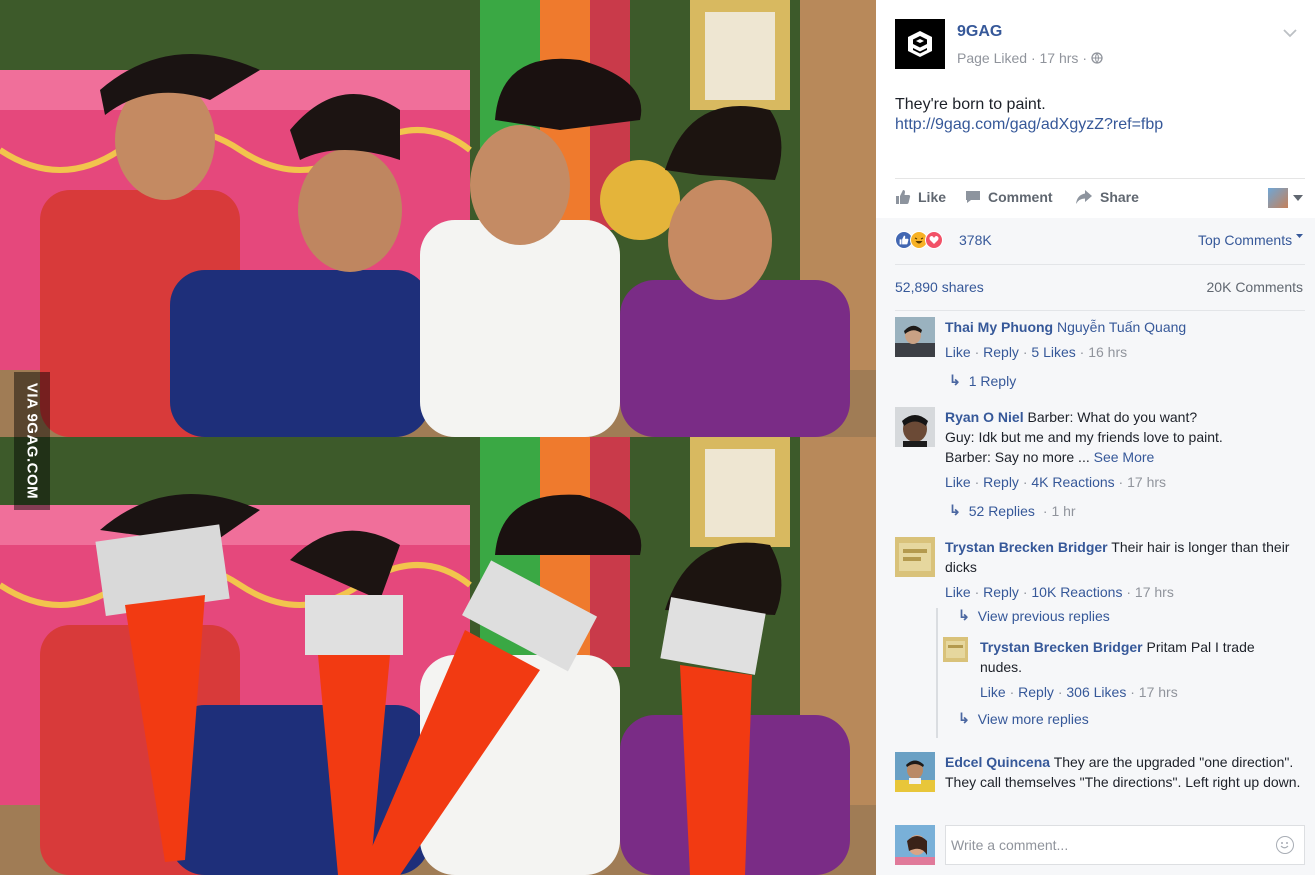 Image resolution: width=1315 pixels, height=875 pixels. I want to click on reply-author: Trystan Brecken Bridger, so click(1061, 647).